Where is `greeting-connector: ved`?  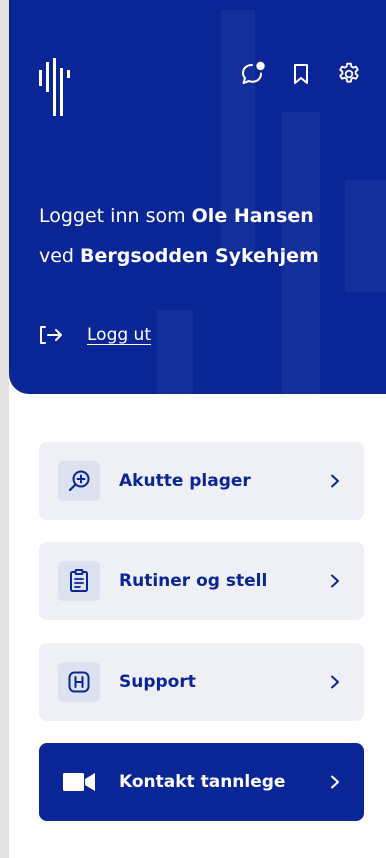
greeting-connector: ved is located at coordinates (60, 256).